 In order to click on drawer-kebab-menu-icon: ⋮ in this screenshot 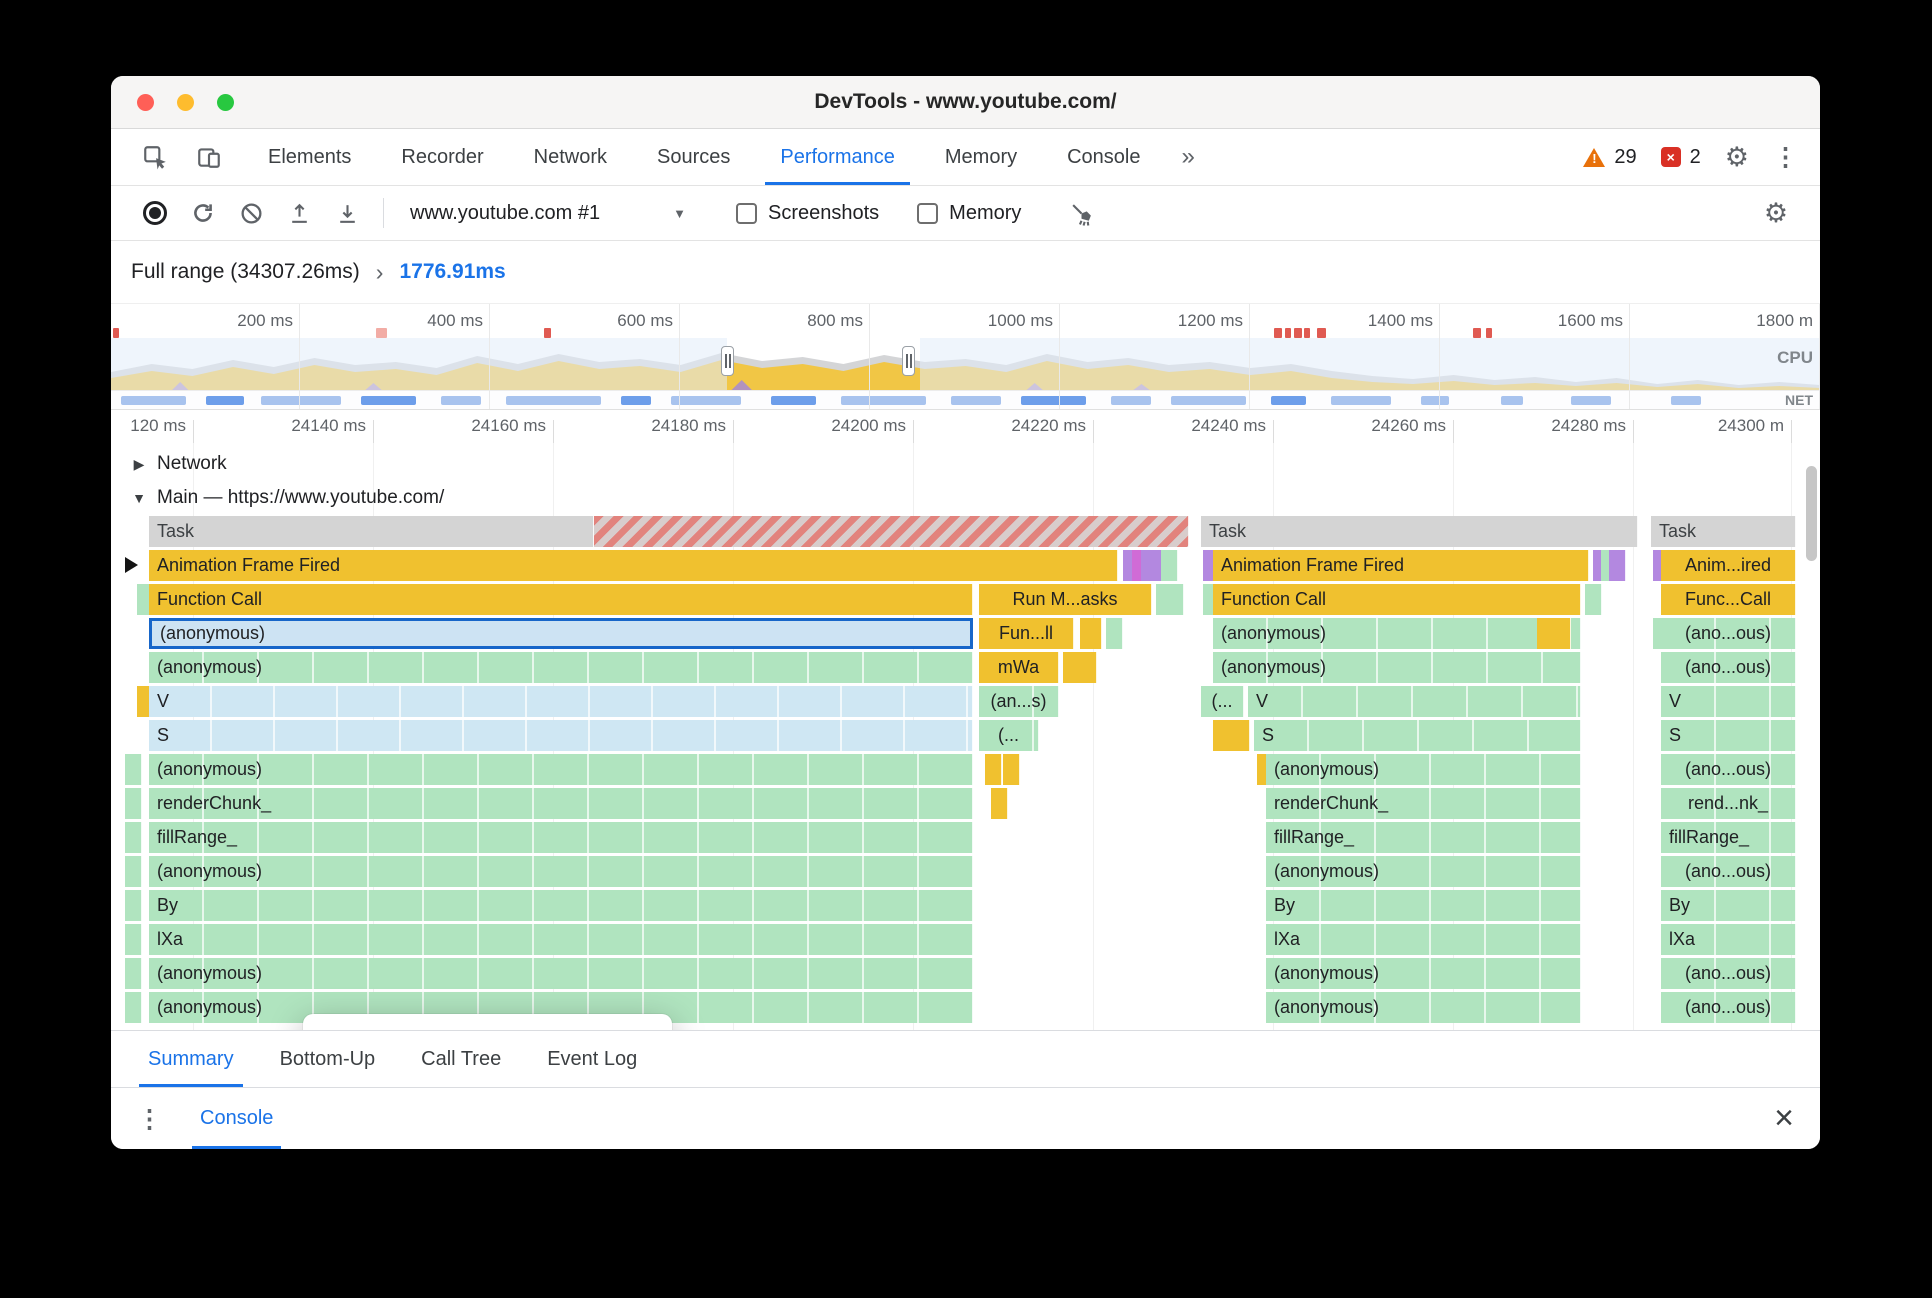, I will do `click(149, 1118)`.